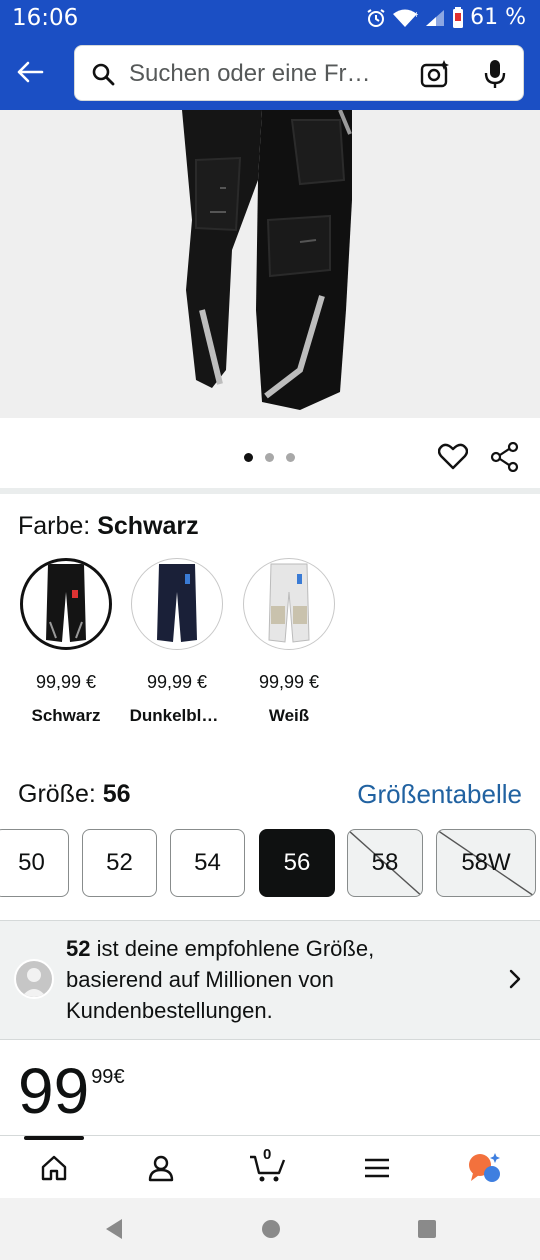 The height and width of the screenshot is (1260, 540). Describe the element at coordinates (54, 1091) in the screenshot. I see `price-whole: 99` at that location.